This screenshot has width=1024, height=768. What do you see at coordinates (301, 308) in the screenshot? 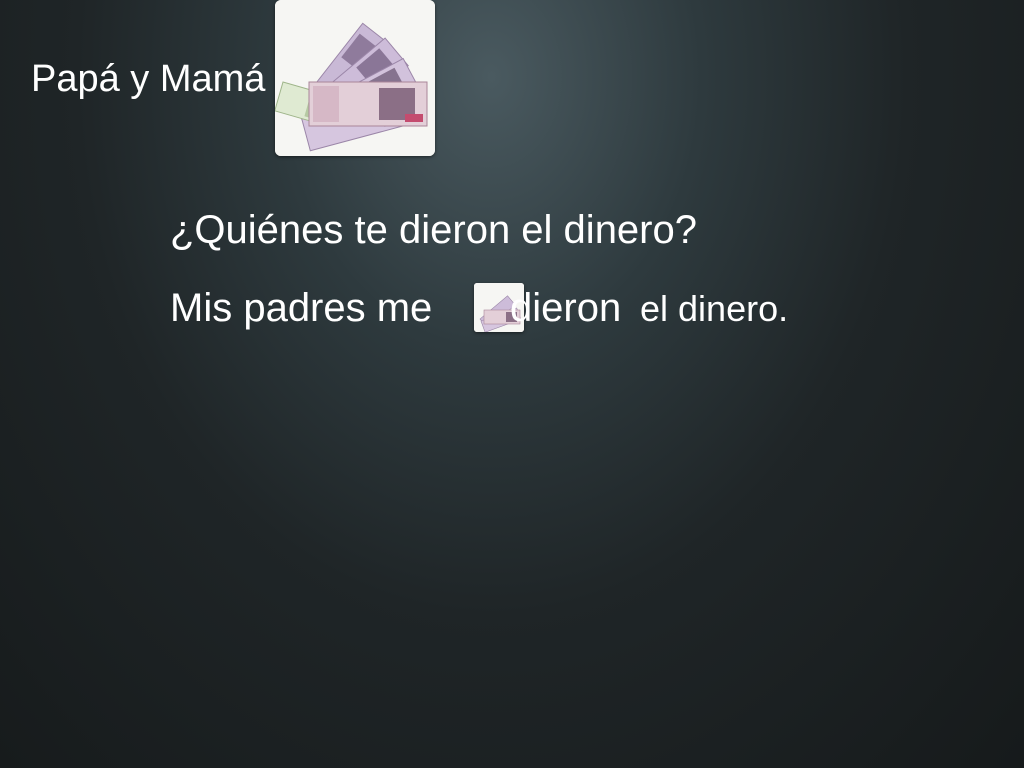
I see `answer-prefix-text: Mis padres me` at bounding box center [301, 308].